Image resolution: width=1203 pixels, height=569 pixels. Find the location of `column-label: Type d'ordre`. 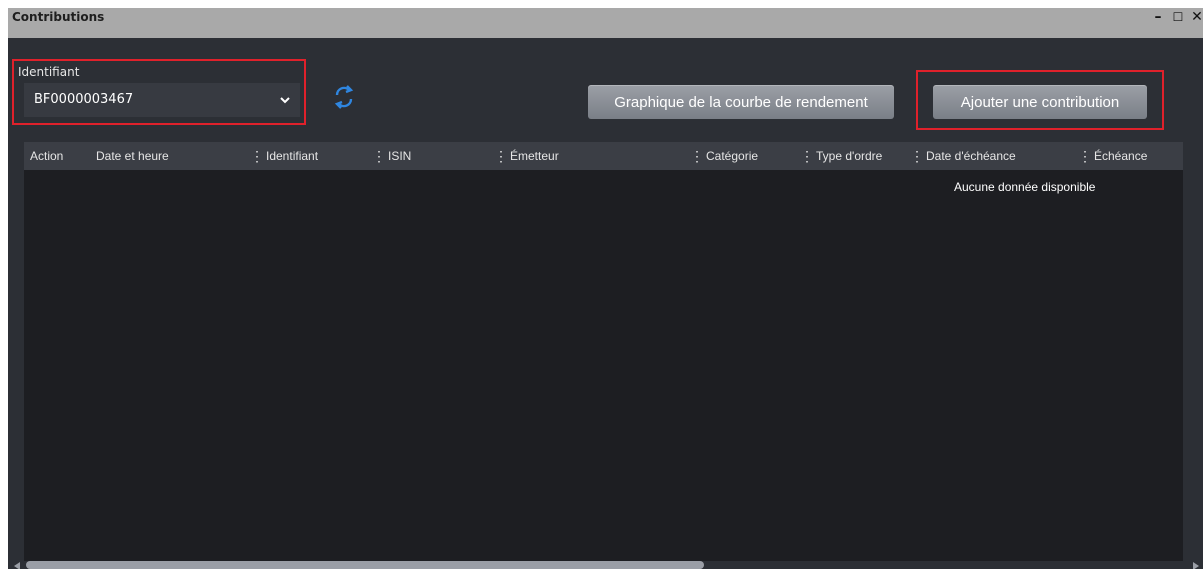

column-label: Type d'ordre is located at coordinates (849, 156).